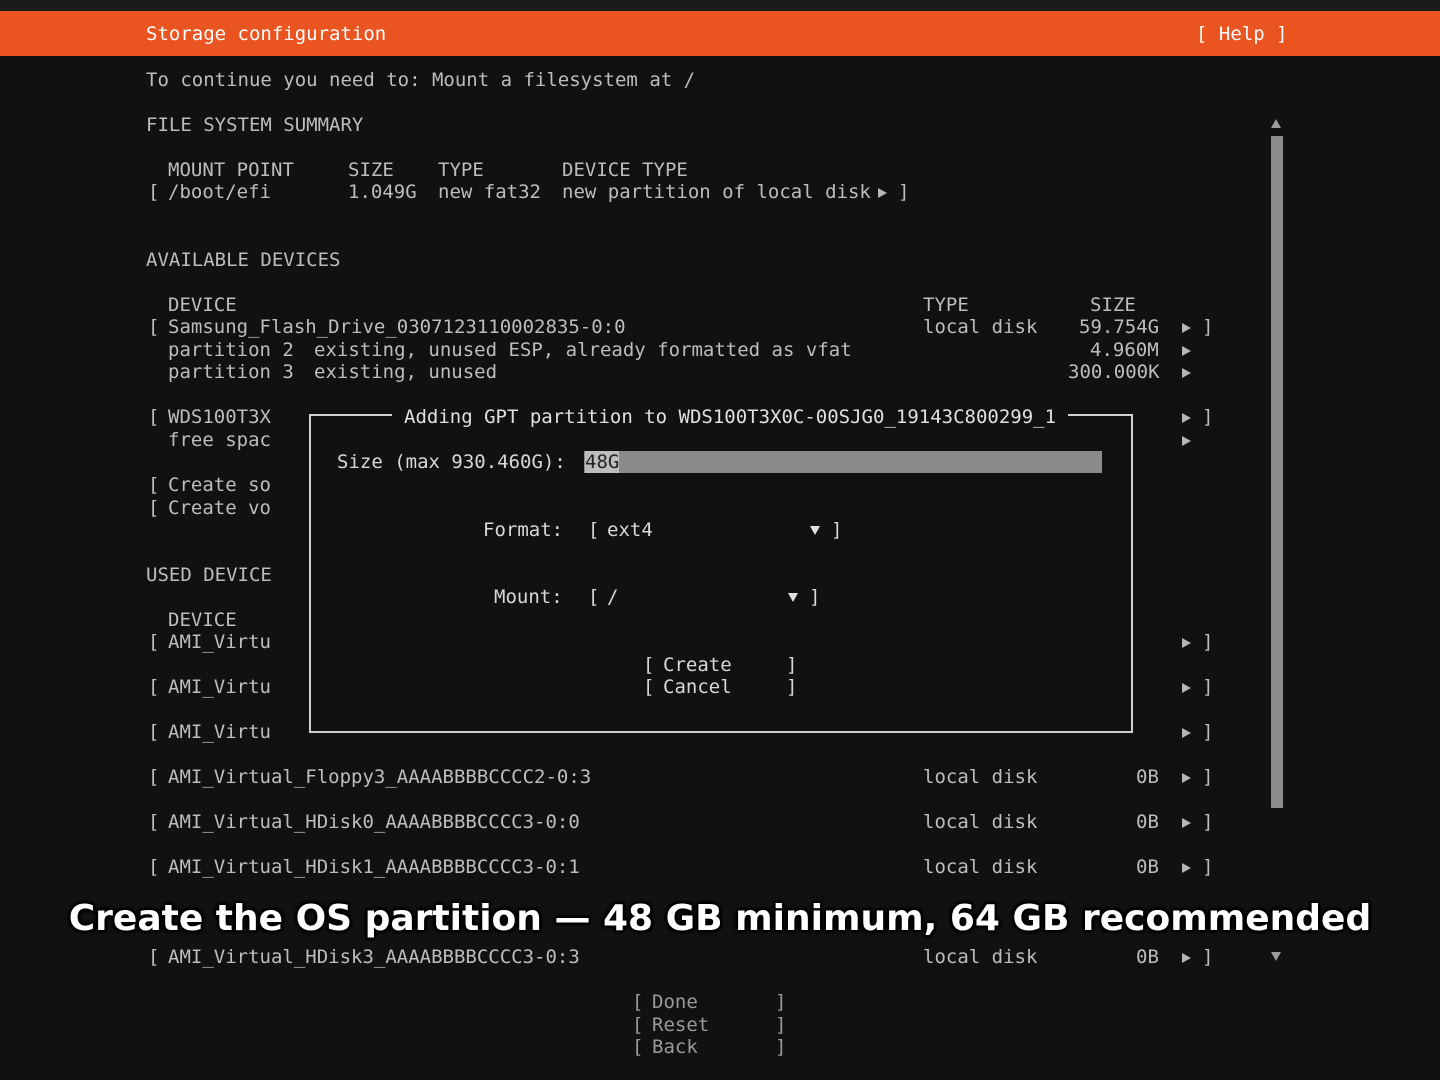  What do you see at coordinates (602, 462) in the screenshot?
I see `size-value: 48G` at bounding box center [602, 462].